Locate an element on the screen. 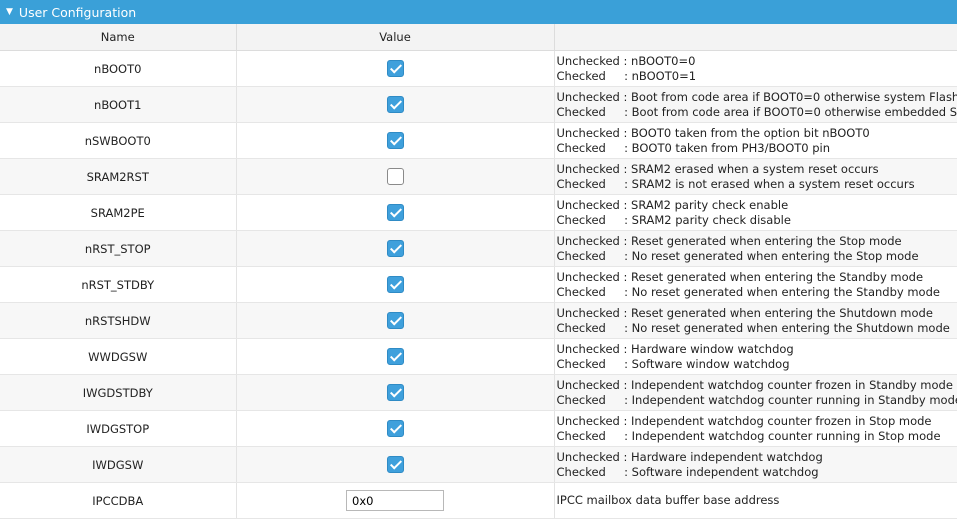 The height and width of the screenshot is (529, 957). description-unchecked: Unchecked : SRAM2 parity check enable is located at coordinates (672, 204).